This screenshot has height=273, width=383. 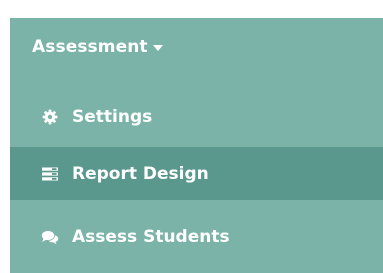 I want to click on chat-bubbles-icon, so click(x=50, y=237).